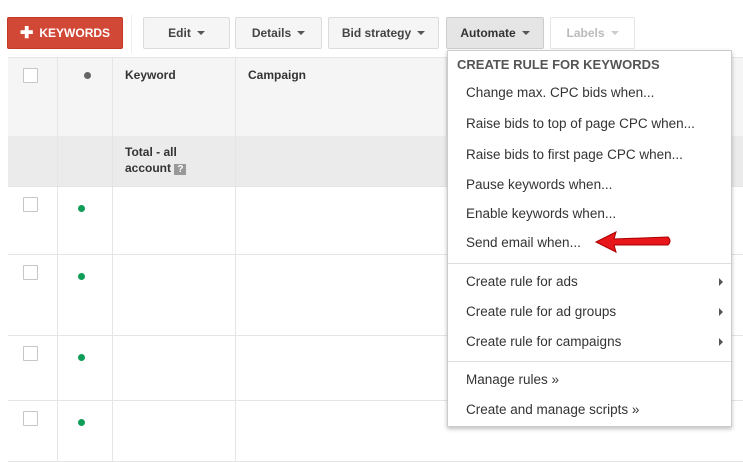  I want to click on total-label: Total - all account, so click(151, 160).